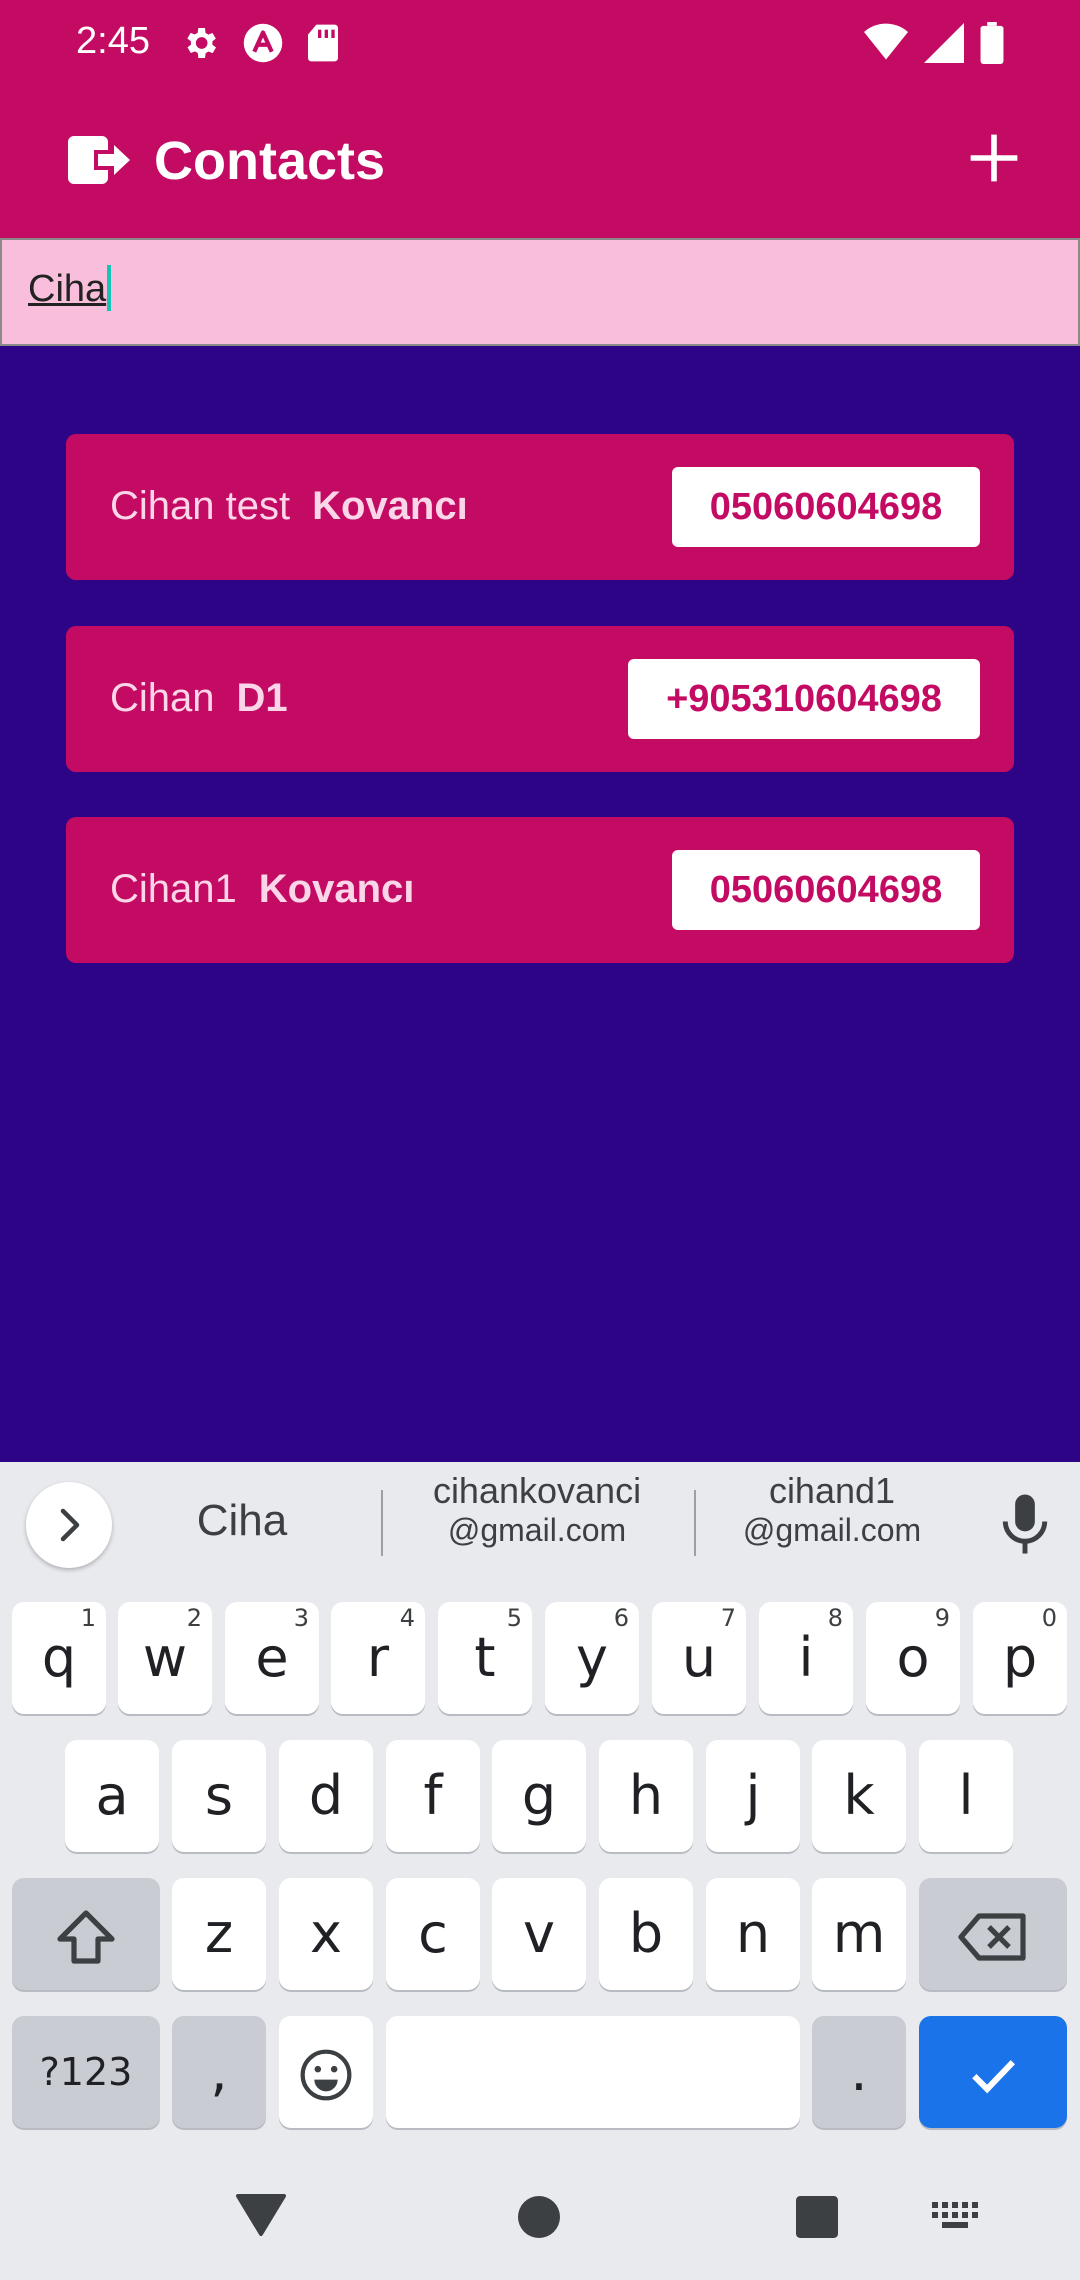 This screenshot has width=1080, height=2280. Describe the element at coordinates (966, 1796) in the screenshot. I see `key-l: l` at that location.